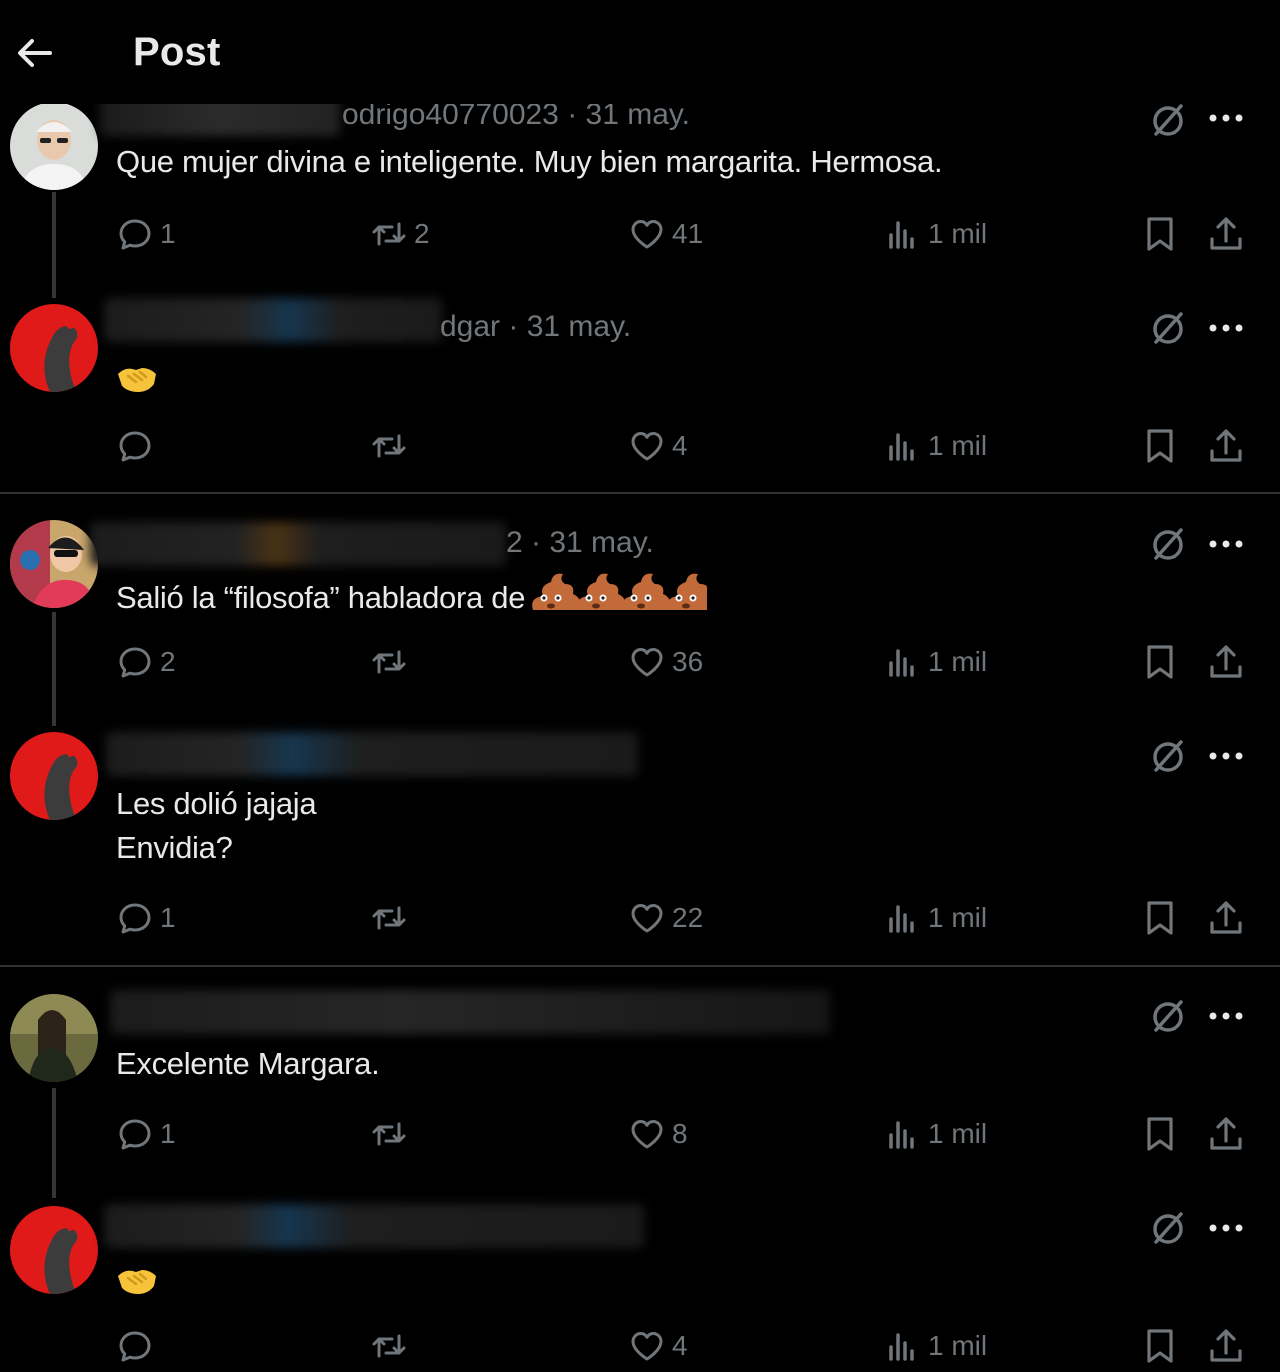 The image size is (1280, 1372). What do you see at coordinates (688, 917) in the screenshot?
I see `like-count: 22` at bounding box center [688, 917].